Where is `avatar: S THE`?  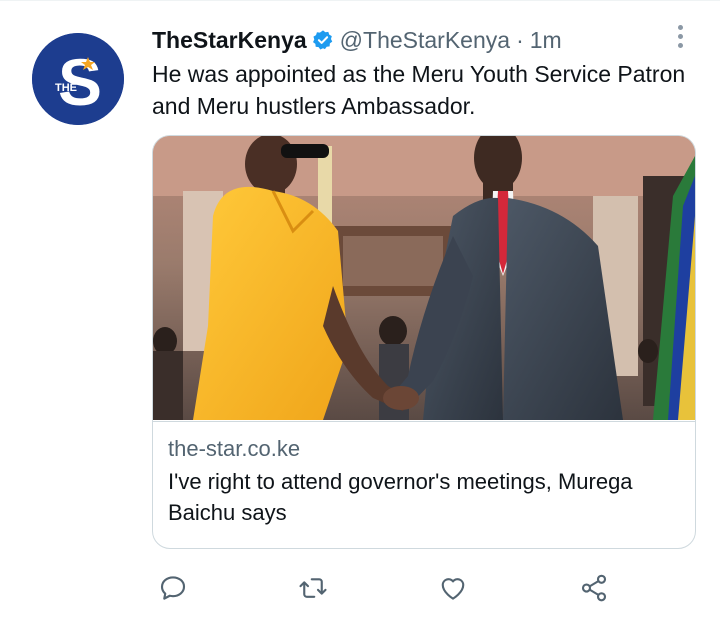 avatar: S THE is located at coordinates (78, 79).